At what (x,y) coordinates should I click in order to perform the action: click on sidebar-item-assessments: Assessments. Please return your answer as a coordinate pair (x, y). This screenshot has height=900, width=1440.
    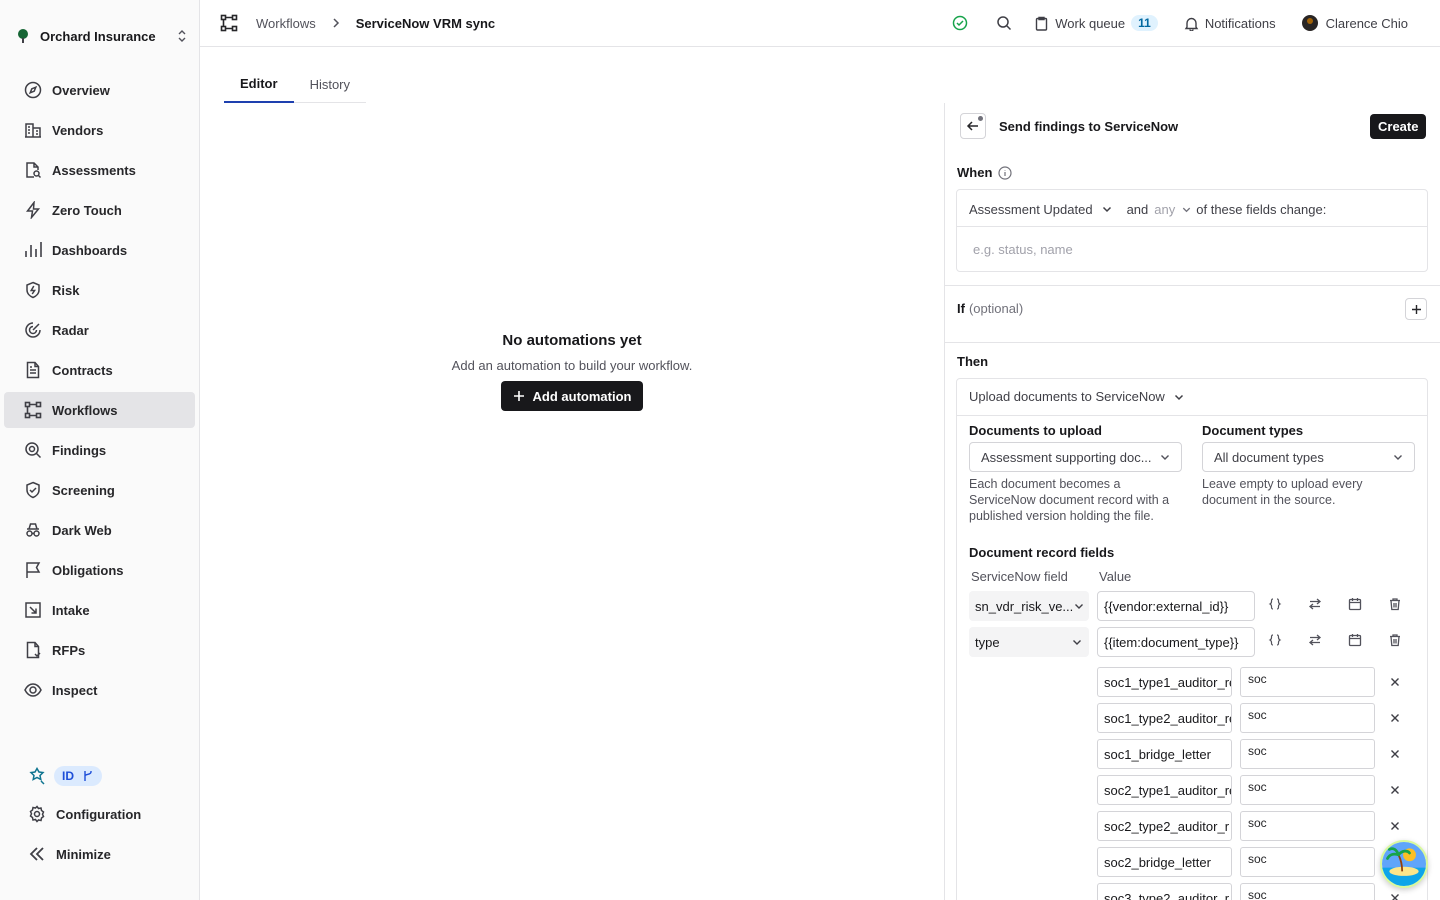
    Looking at the image, I should click on (99, 170).